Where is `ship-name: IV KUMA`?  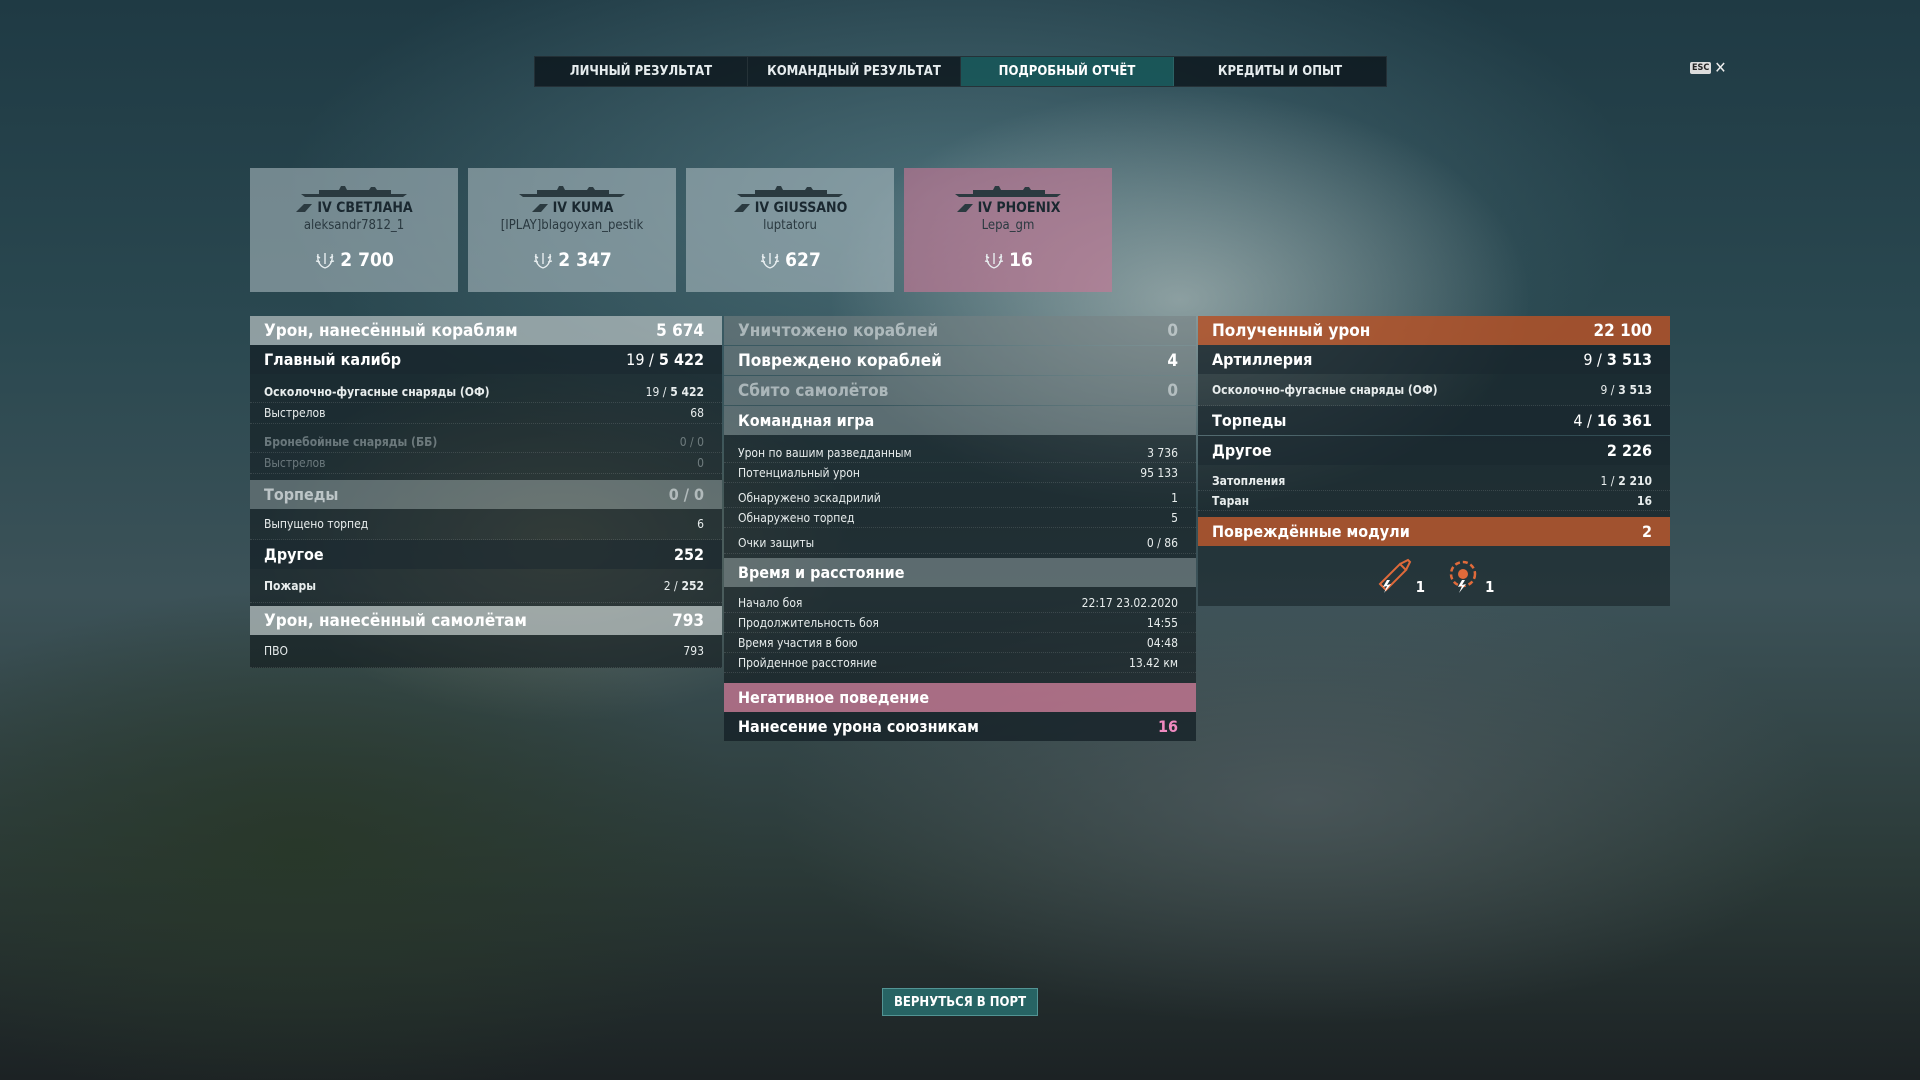 ship-name: IV KUMA is located at coordinates (583, 208).